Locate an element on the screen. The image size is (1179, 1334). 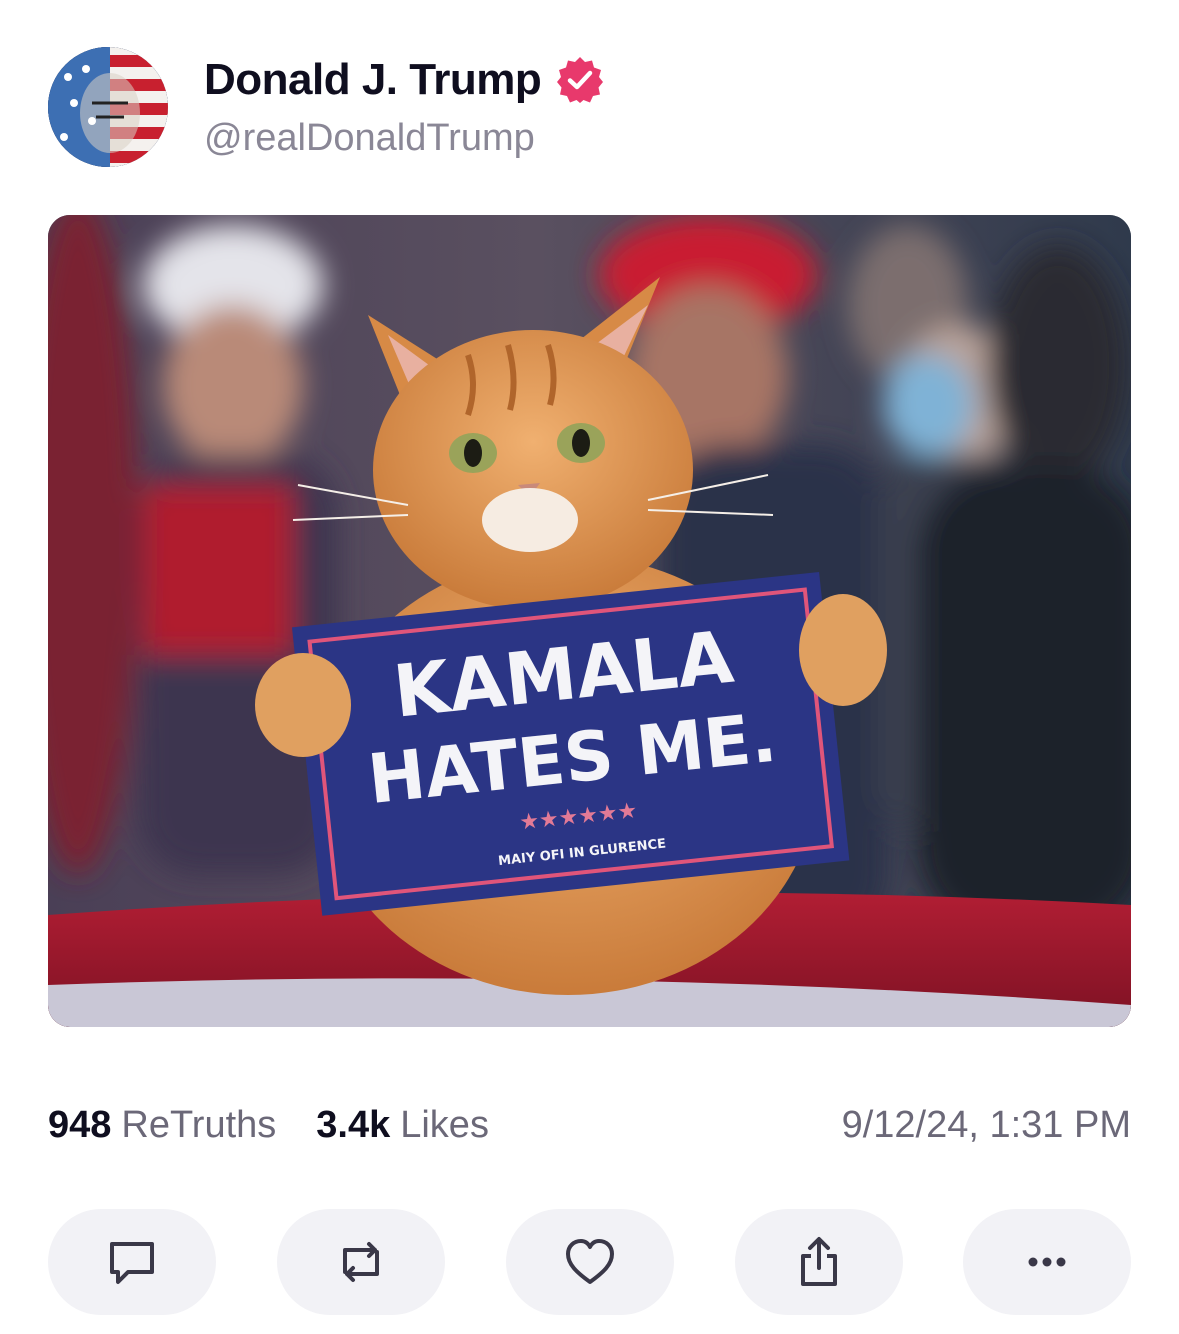
heart-icon is located at coordinates (590, 1261).